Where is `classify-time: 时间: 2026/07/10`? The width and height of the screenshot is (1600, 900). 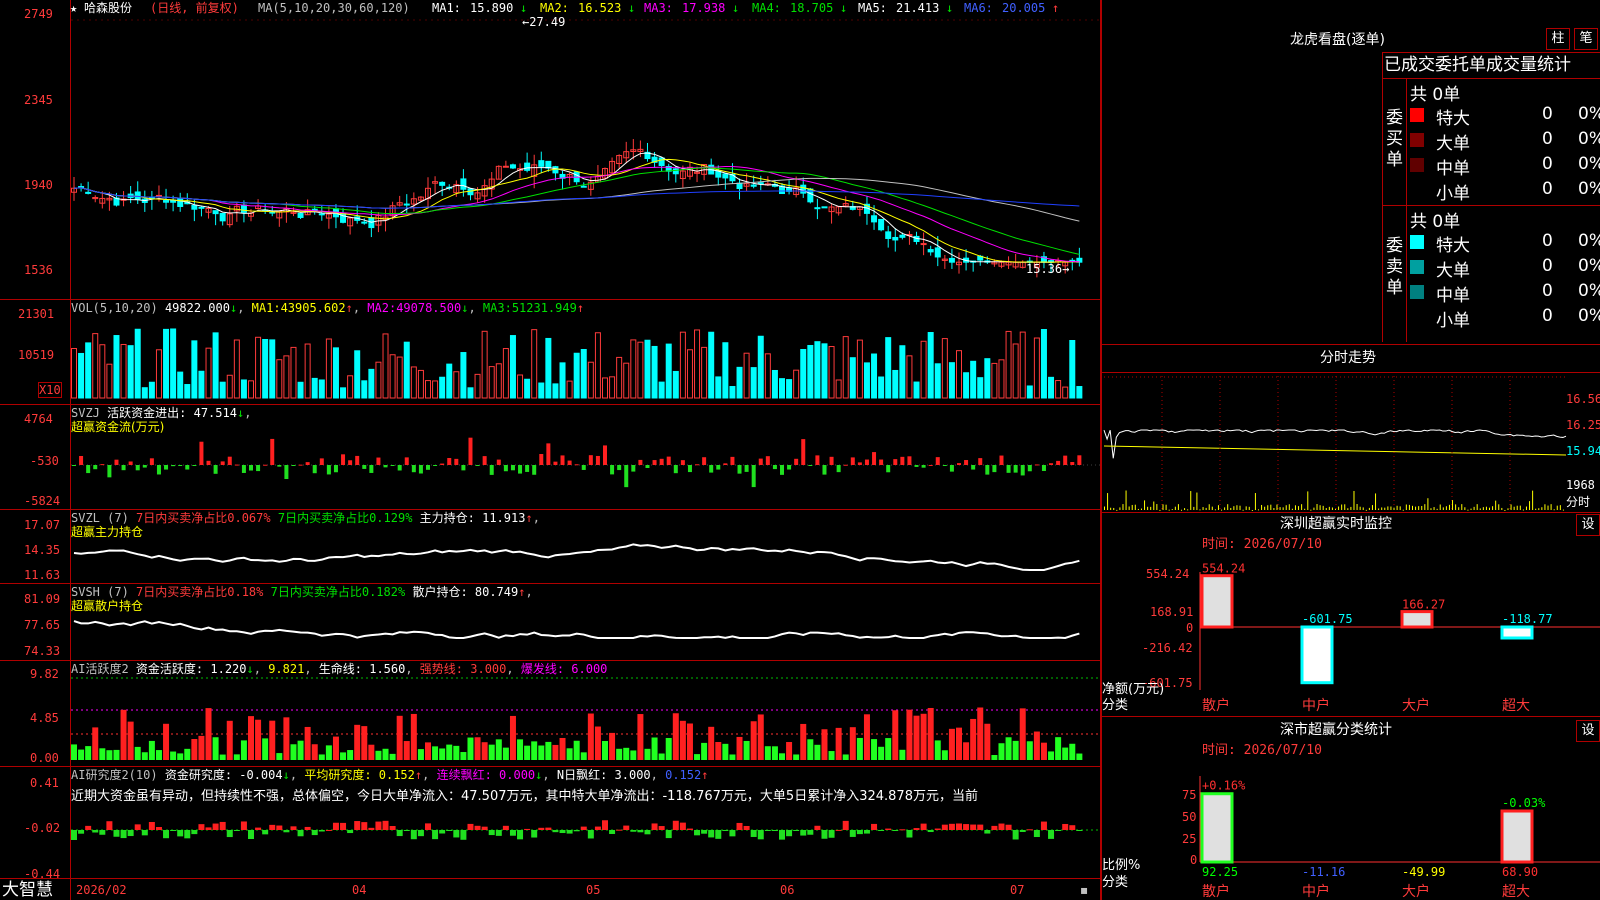
classify-time: 时间: 2026/07/10 is located at coordinates (1262, 750).